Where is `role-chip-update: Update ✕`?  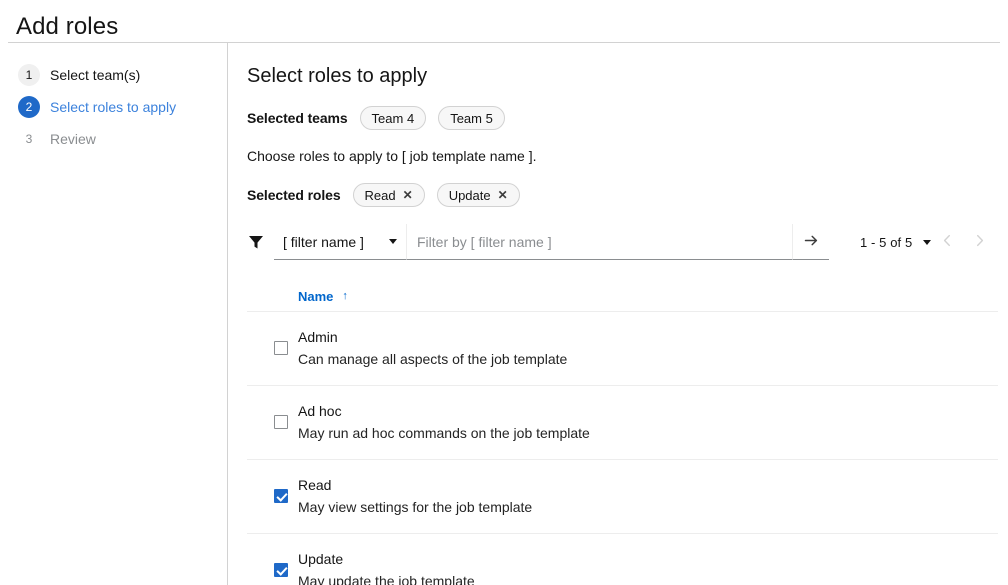
role-chip-update: Update ✕ is located at coordinates (478, 195).